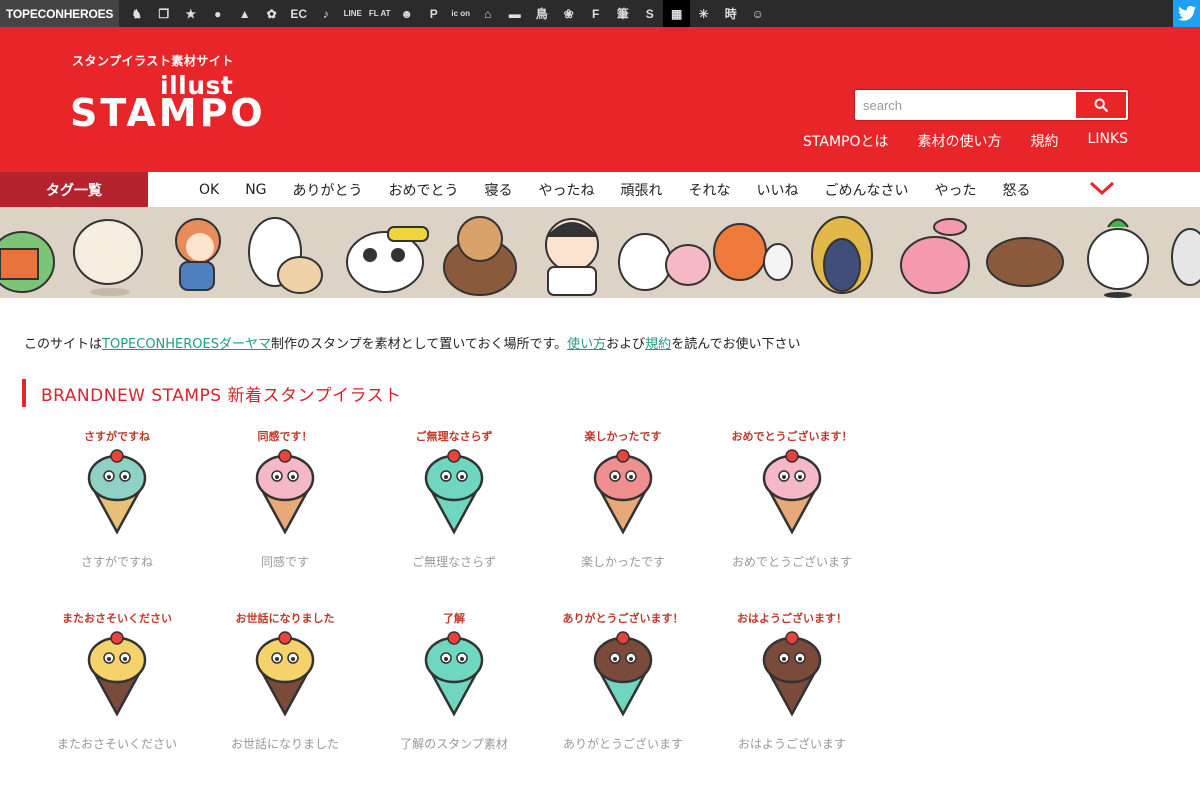 Image resolution: width=1200 pixels, height=790 pixels. What do you see at coordinates (623, 618) in the screenshot?
I see `stamp-message: ありがとうございます！` at bounding box center [623, 618].